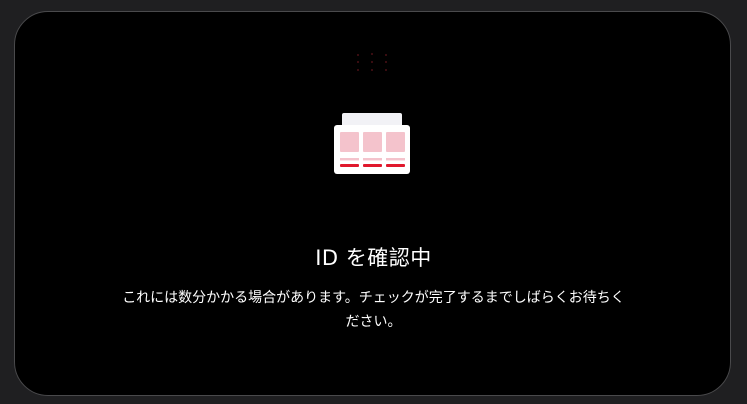  I want to click on dialog-title: ID を確認中, so click(373, 258).